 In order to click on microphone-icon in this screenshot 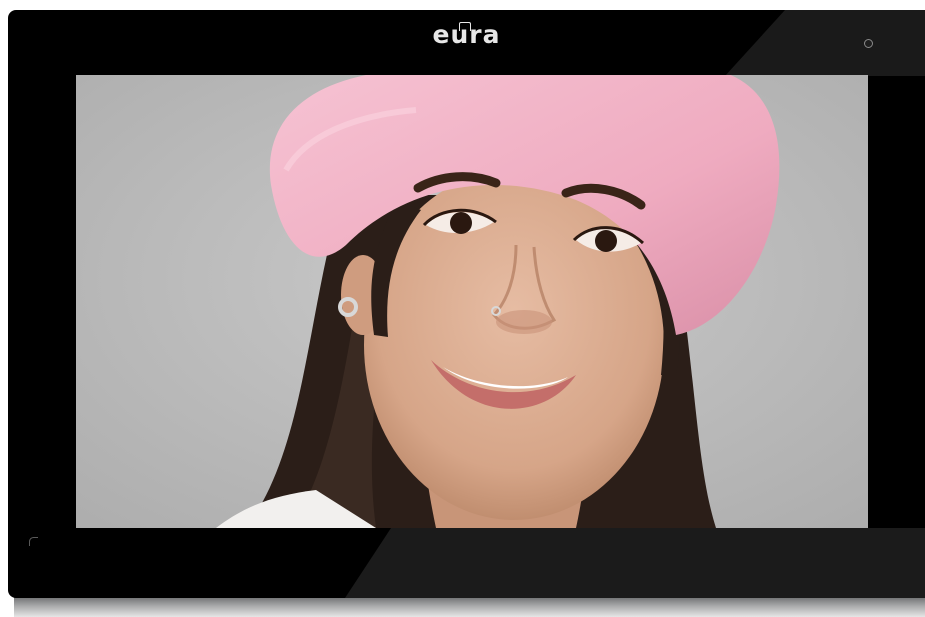, I will do `click(33, 541)`.